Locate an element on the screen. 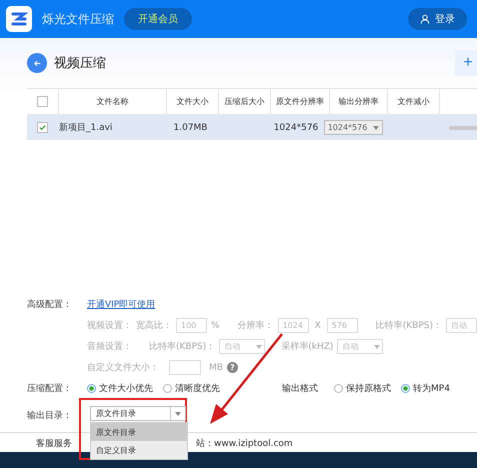 This screenshot has height=468, width=477. footer-text: 客服服务 is located at coordinates (54, 444).